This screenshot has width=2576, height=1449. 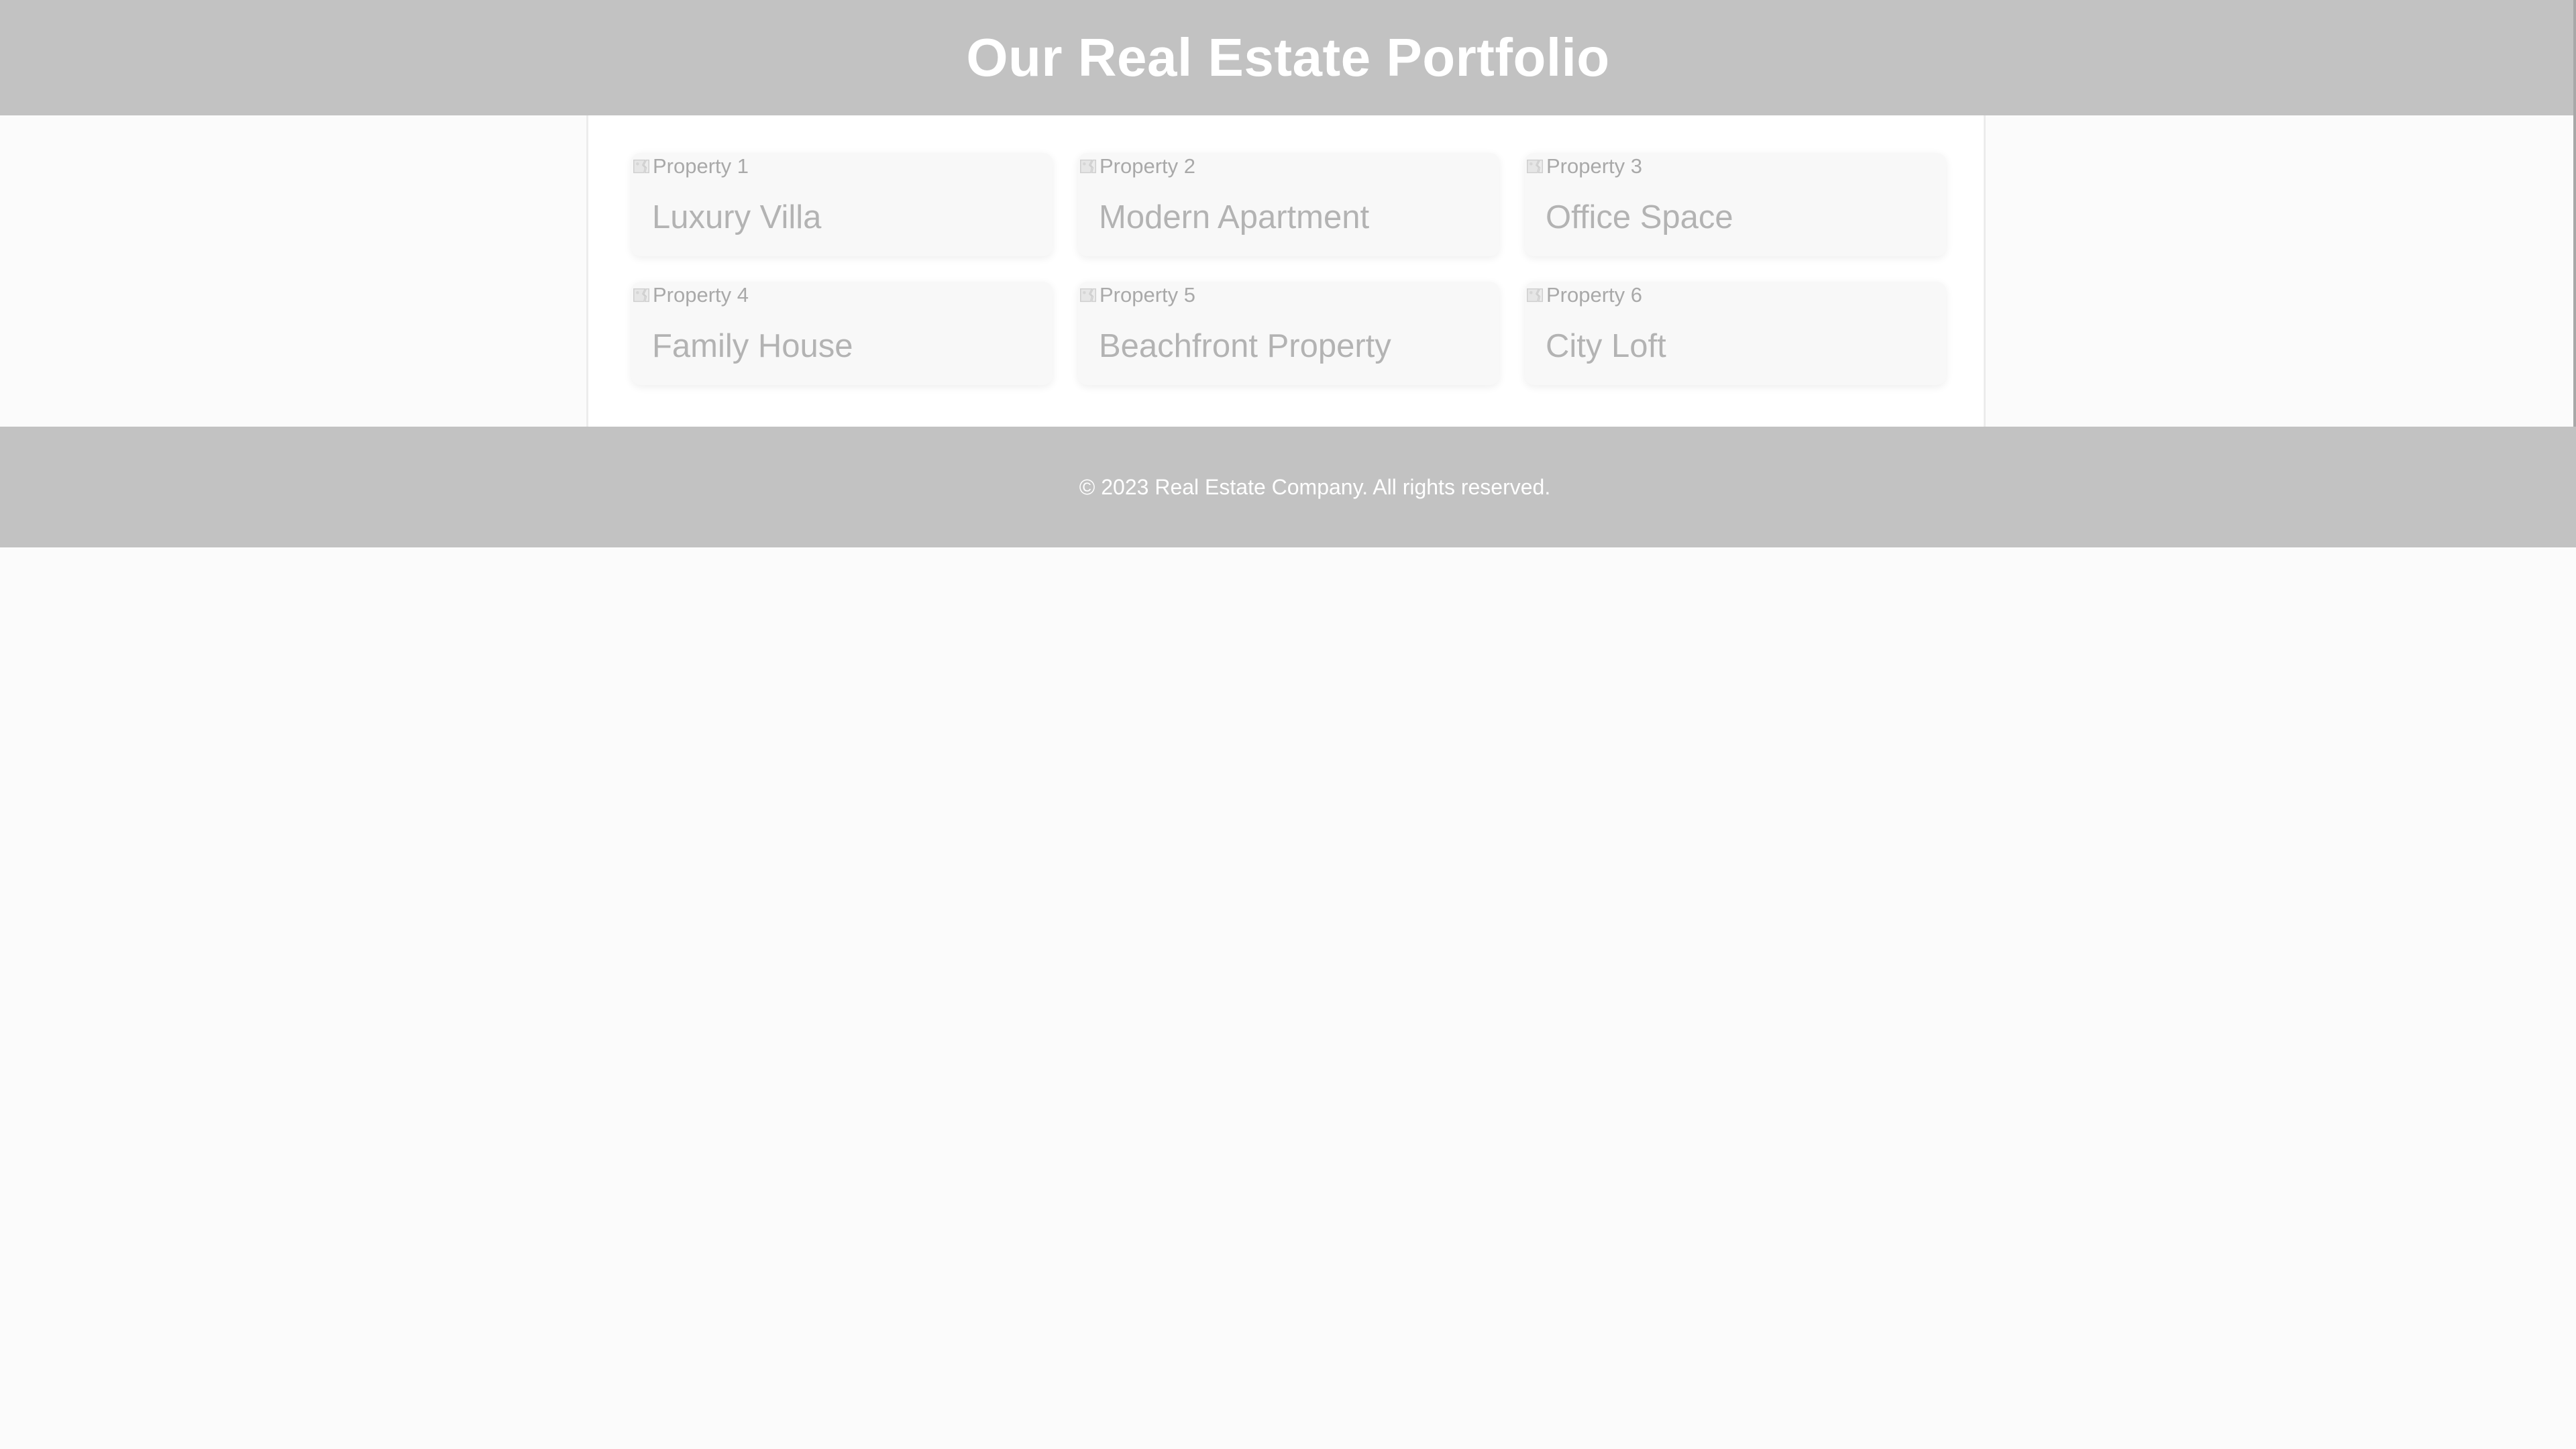 I want to click on property-title: Modern Apartment, so click(x=1234, y=217).